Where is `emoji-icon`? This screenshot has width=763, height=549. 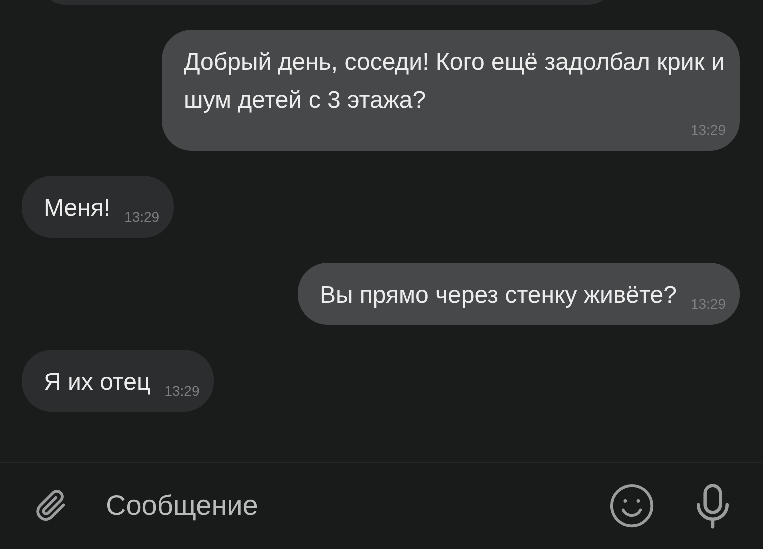 emoji-icon is located at coordinates (632, 506).